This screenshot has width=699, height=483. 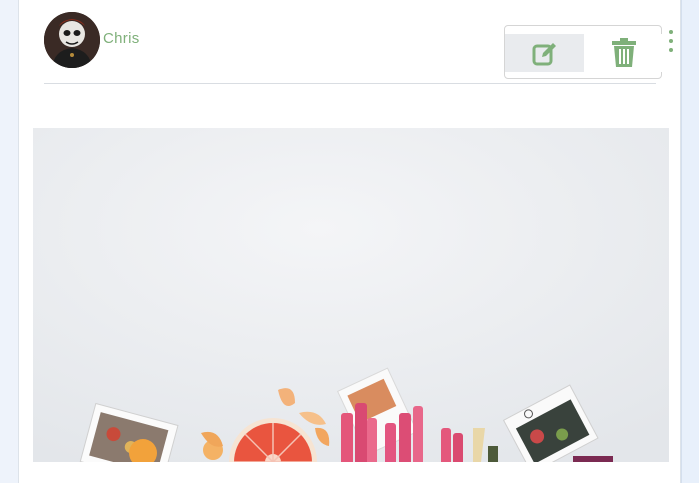 What do you see at coordinates (358, 48) in the screenshot?
I see `post-header: Chris` at bounding box center [358, 48].